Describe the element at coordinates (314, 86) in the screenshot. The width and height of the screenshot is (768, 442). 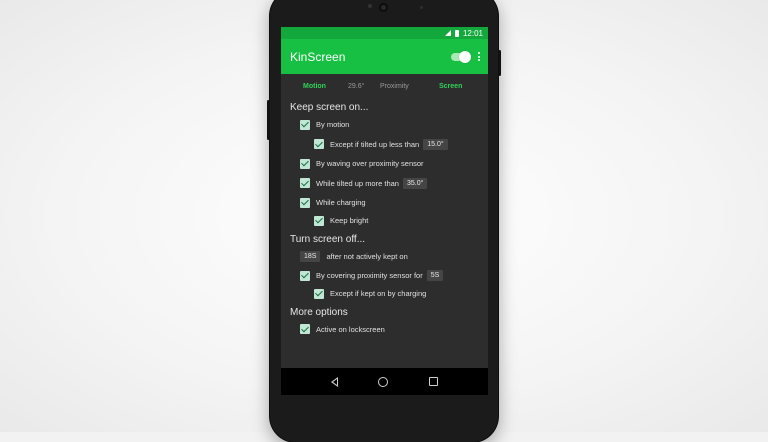
I see `tab-motion: Motion` at that location.